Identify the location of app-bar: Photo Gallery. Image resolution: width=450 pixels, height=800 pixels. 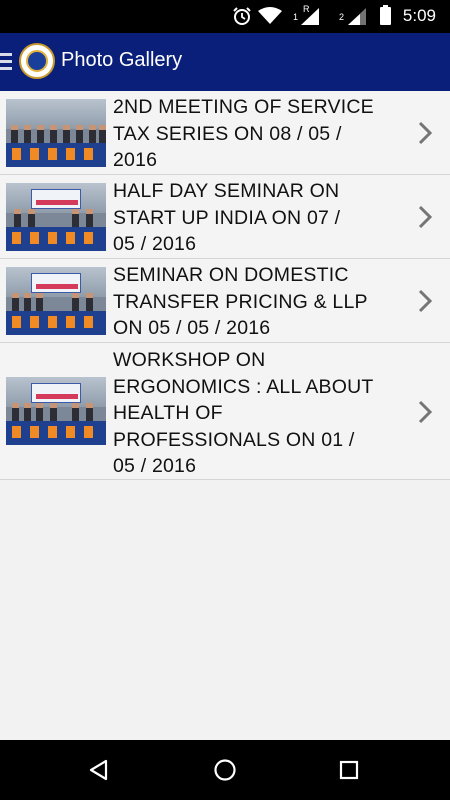
(225, 62).